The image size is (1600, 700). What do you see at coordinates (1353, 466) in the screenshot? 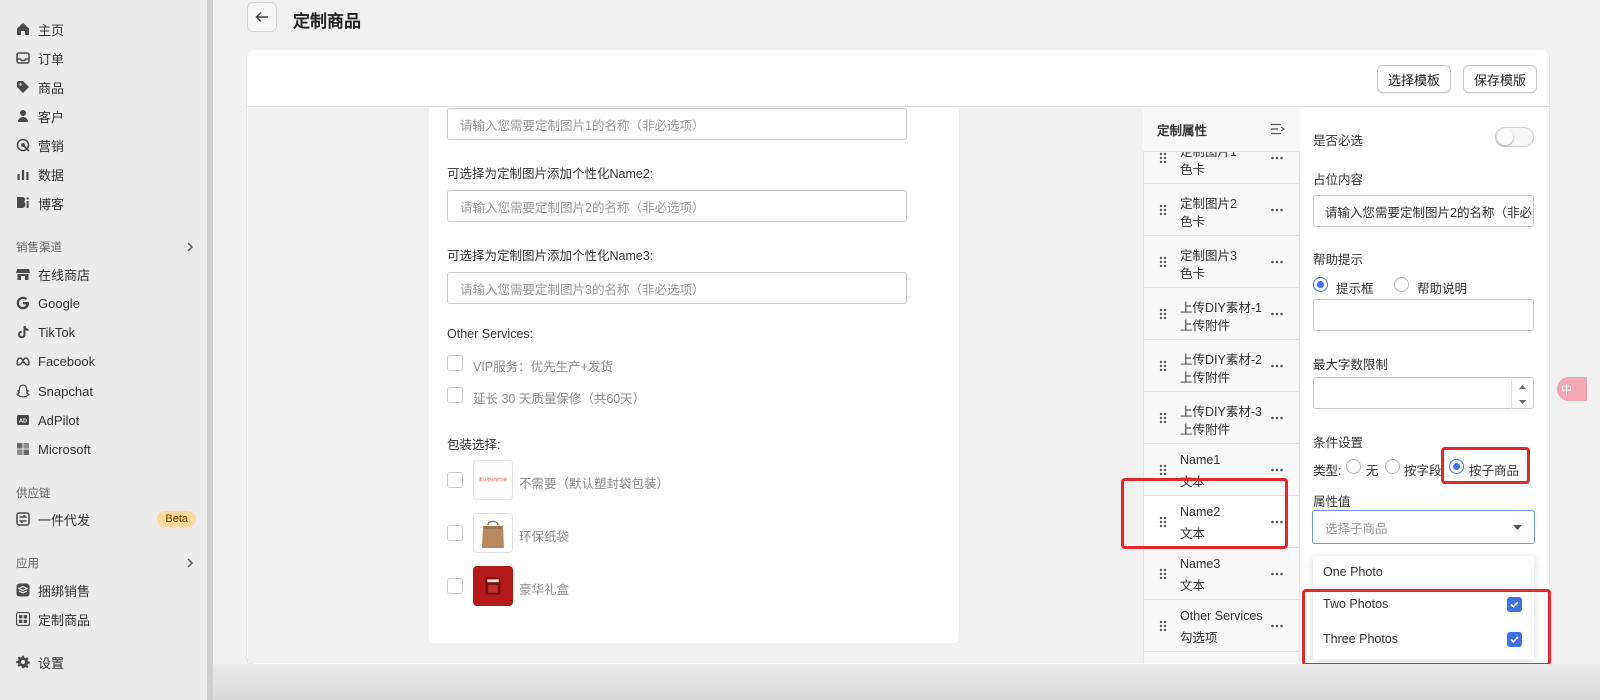
I see `condition-none-radio` at bounding box center [1353, 466].